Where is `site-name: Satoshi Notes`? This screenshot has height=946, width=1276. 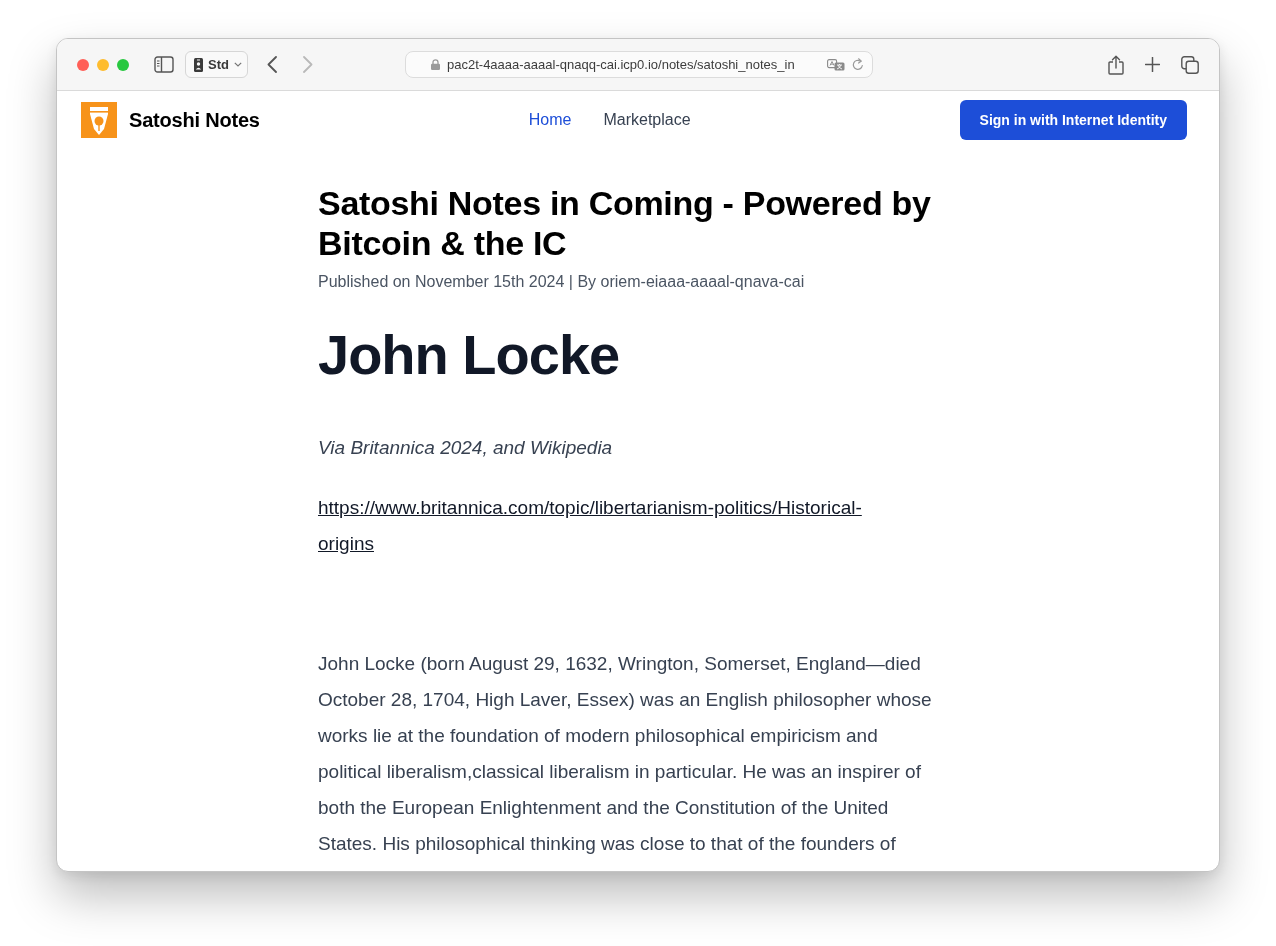
site-name: Satoshi Notes is located at coordinates (194, 120).